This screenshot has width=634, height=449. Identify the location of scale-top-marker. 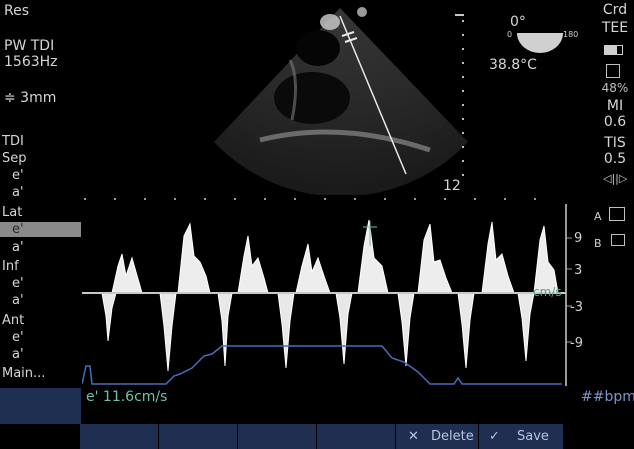
(459, 15).